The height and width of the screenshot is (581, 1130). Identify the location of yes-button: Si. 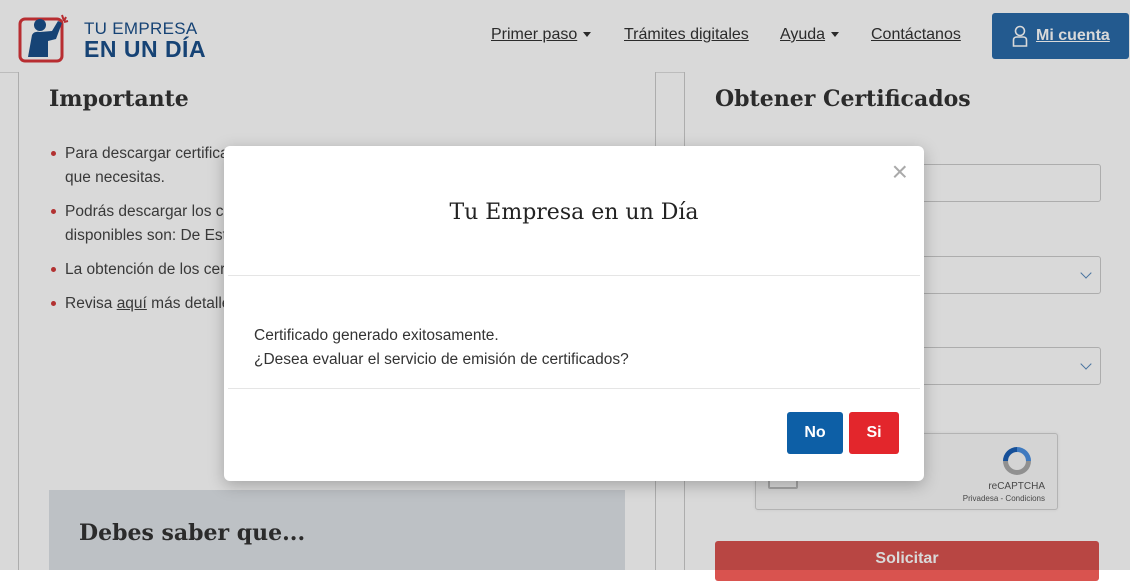
(874, 433).